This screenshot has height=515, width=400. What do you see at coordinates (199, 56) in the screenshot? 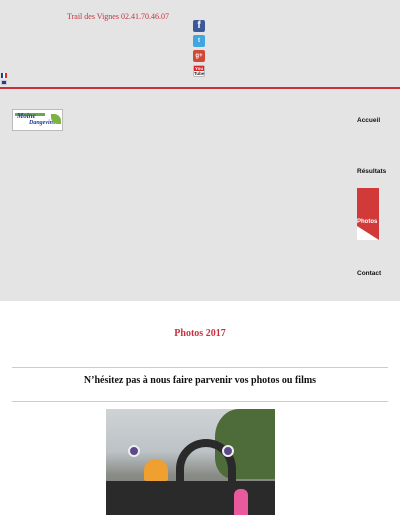
I see `google-plus-icon: g+` at bounding box center [199, 56].